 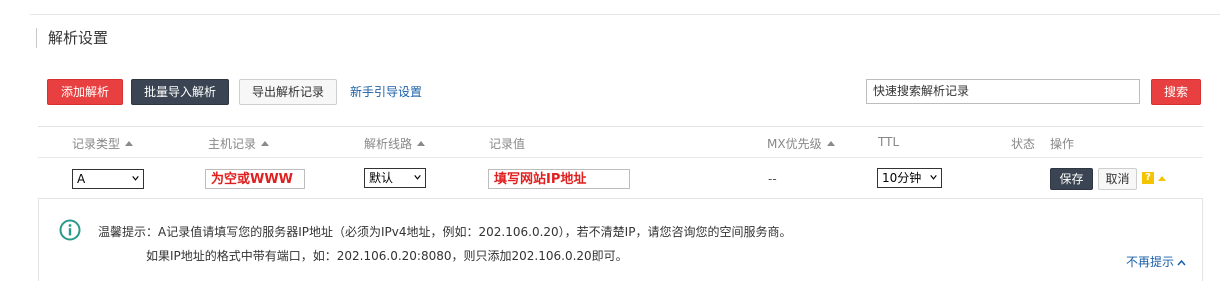 What do you see at coordinates (1162, 178) in the screenshot?
I see `collapse-up-icon` at bounding box center [1162, 178].